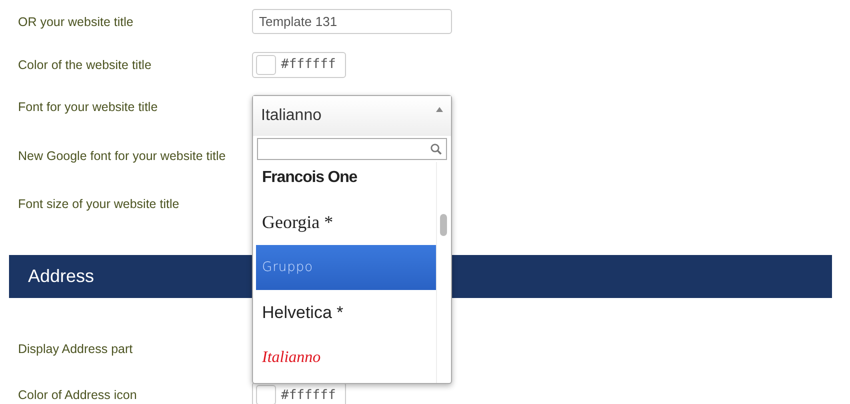 The image size is (850, 404). I want to click on selected-font: Italianno, so click(291, 116).